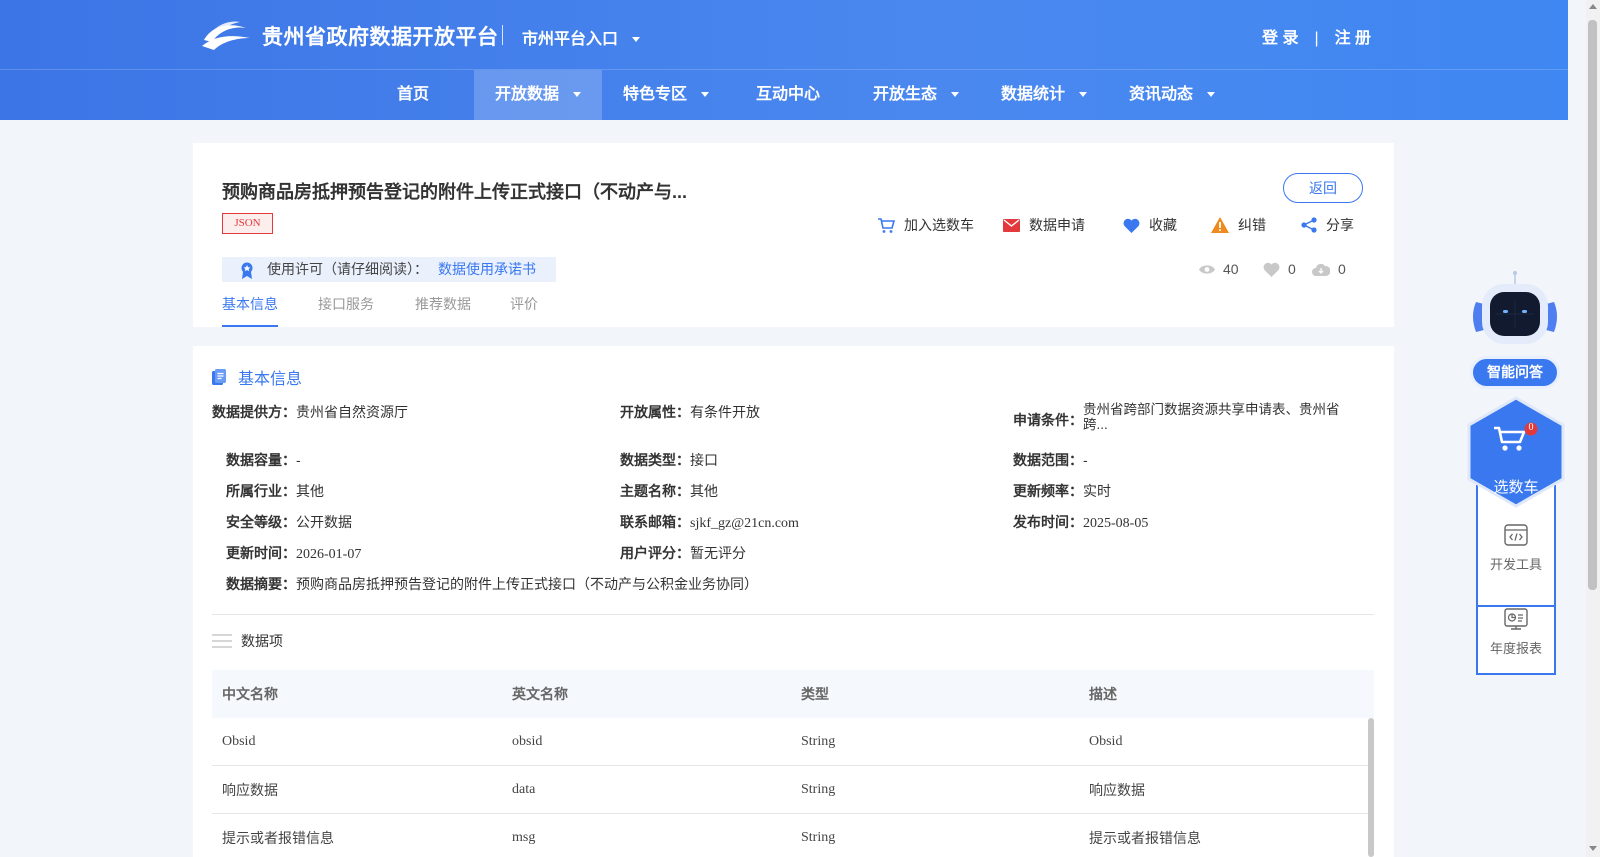 The width and height of the screenshot is (1600, 857). I want to click on share-icon, so click(1309, 225).